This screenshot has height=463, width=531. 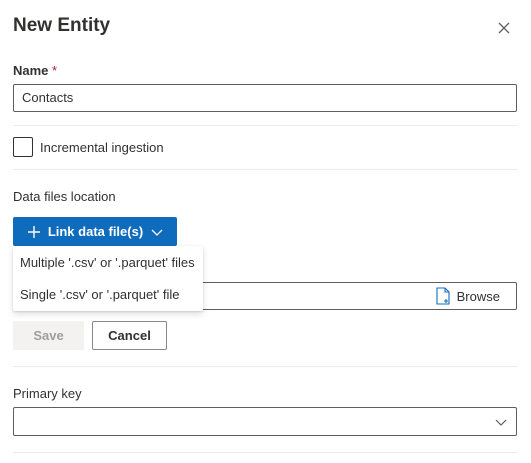 I want to click on data-files-location-label: Data files location, so click(x=64, y=196).